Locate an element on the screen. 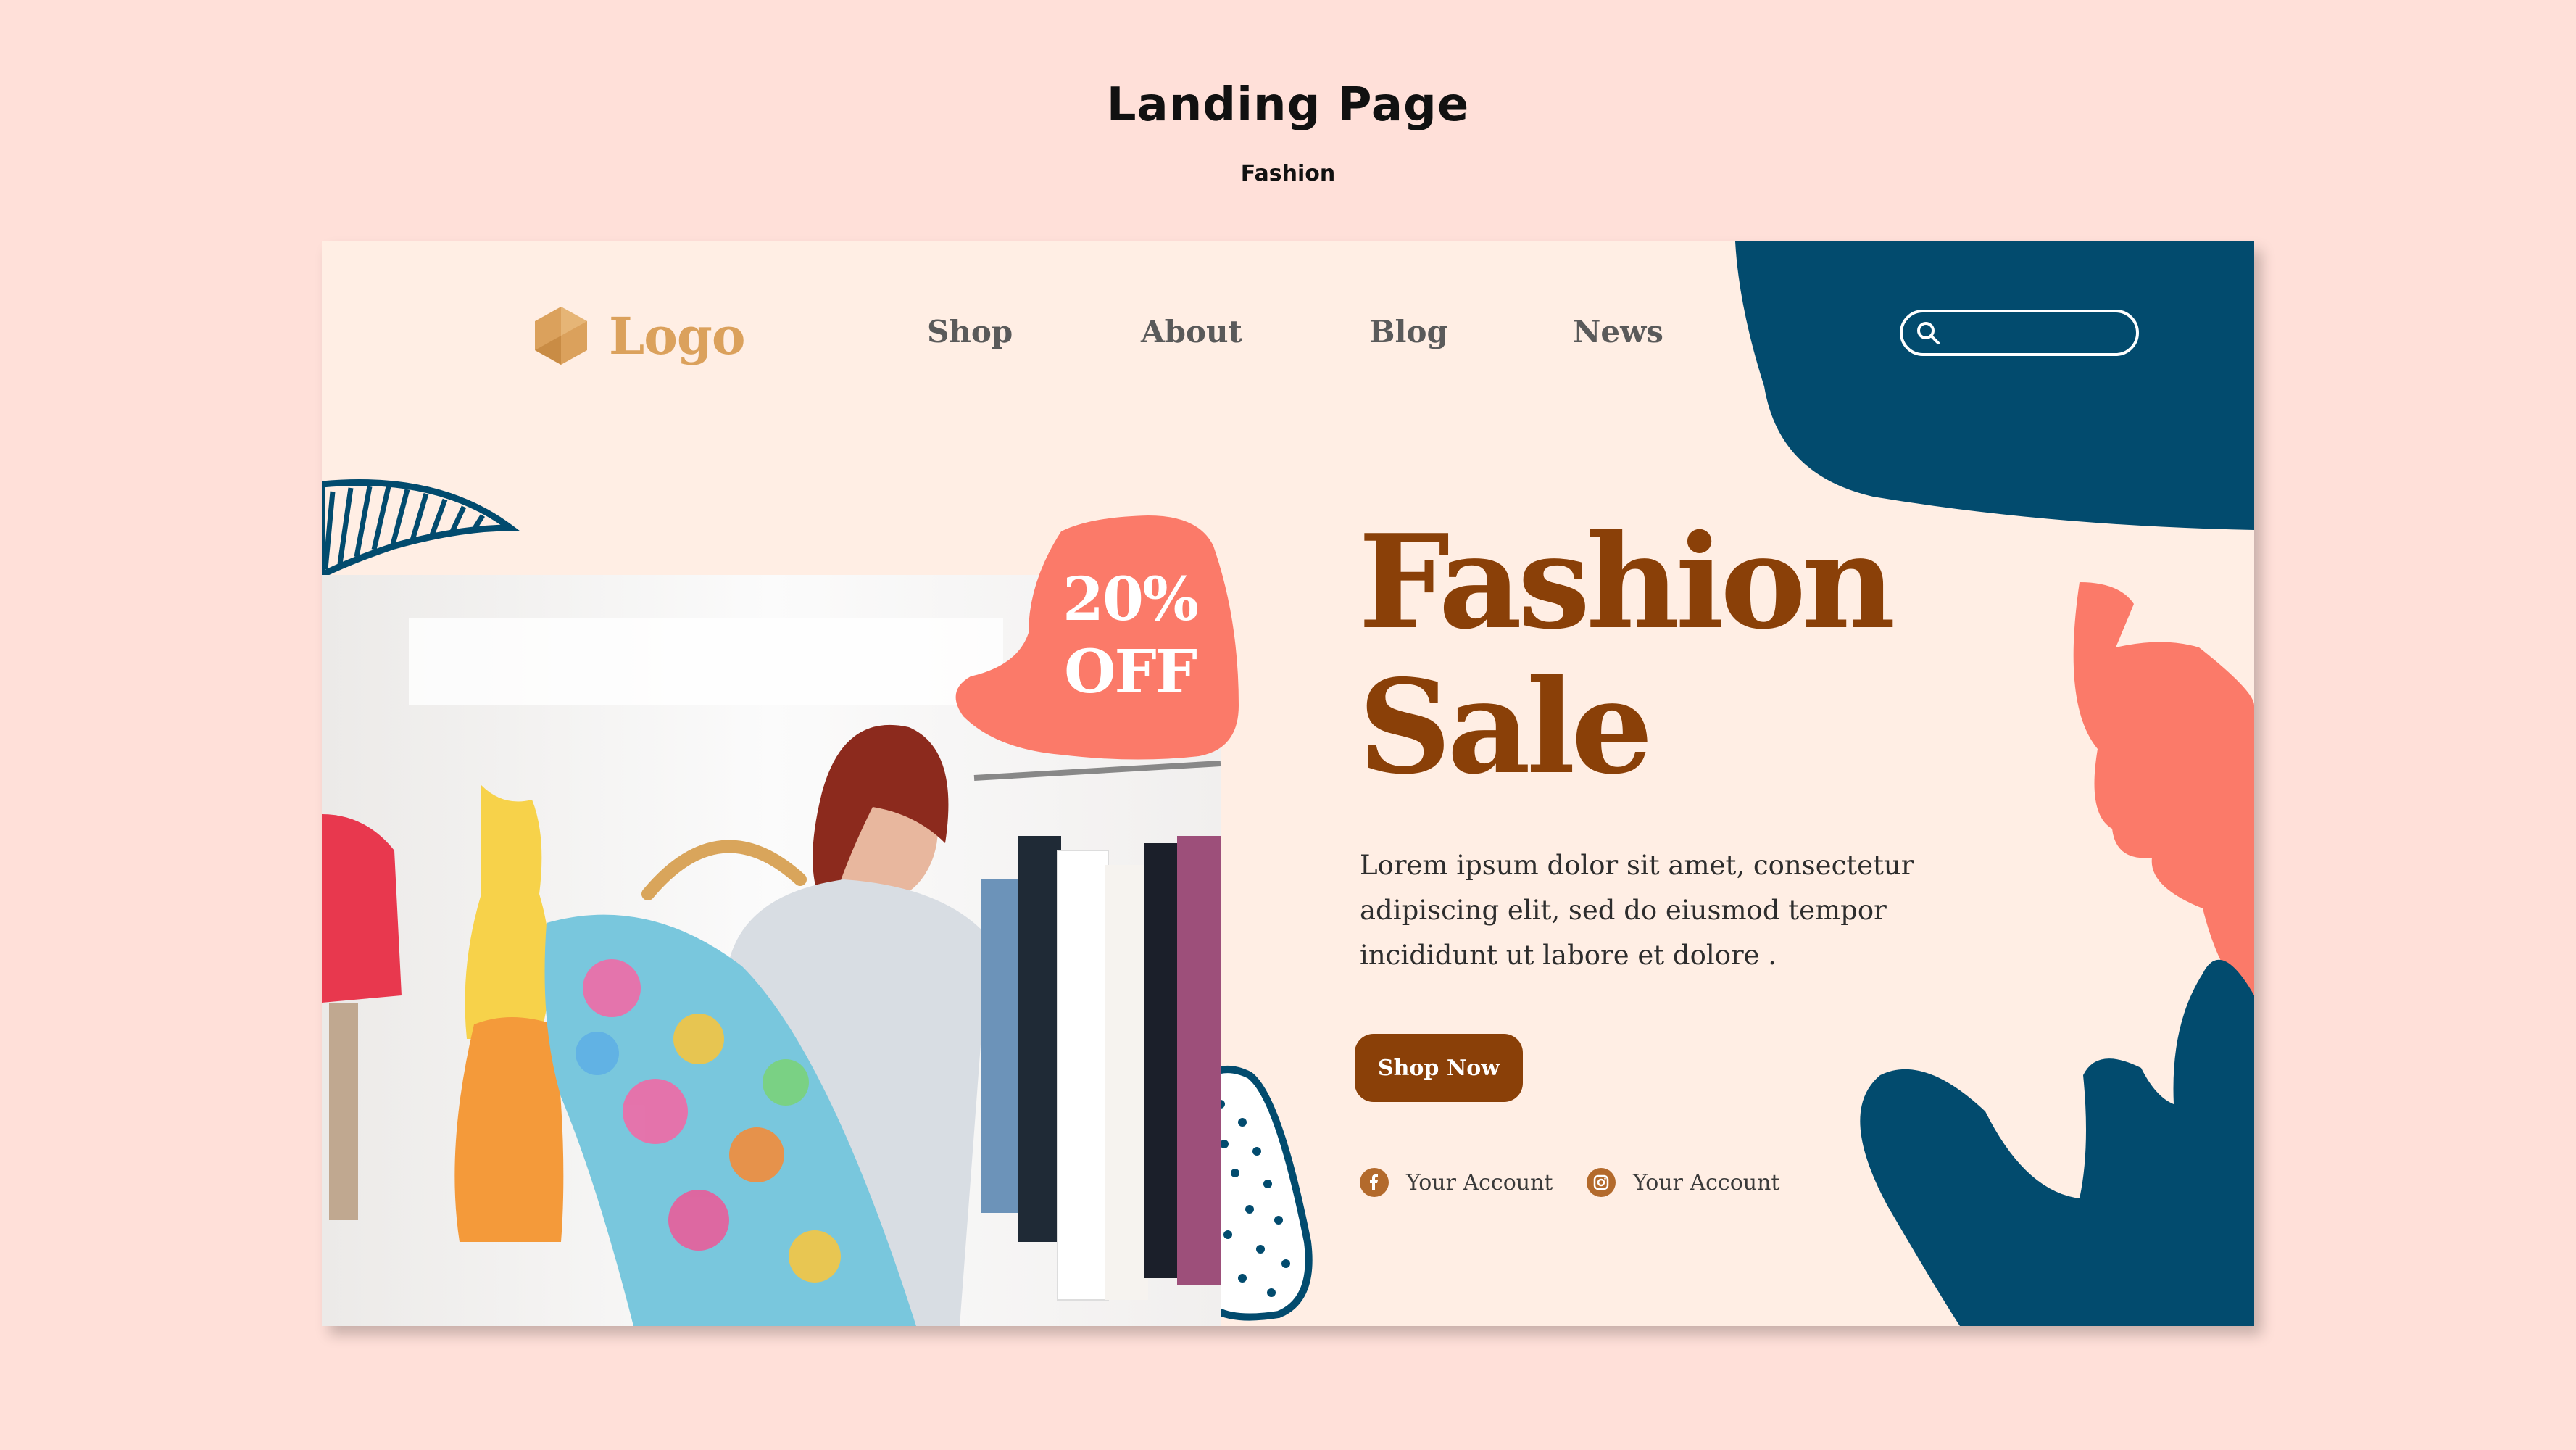 The height and width of the screenshot is (1450, 2576). promo-blob is located at coordinates (1097, 637).